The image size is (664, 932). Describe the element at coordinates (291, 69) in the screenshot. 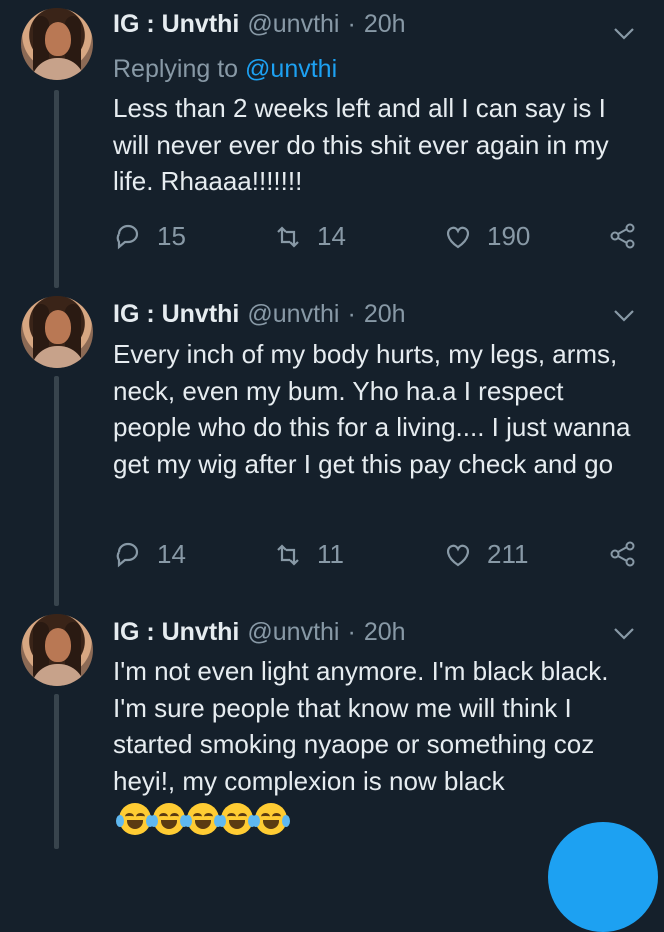

I see `replying-mention: @unvthi` at that location.